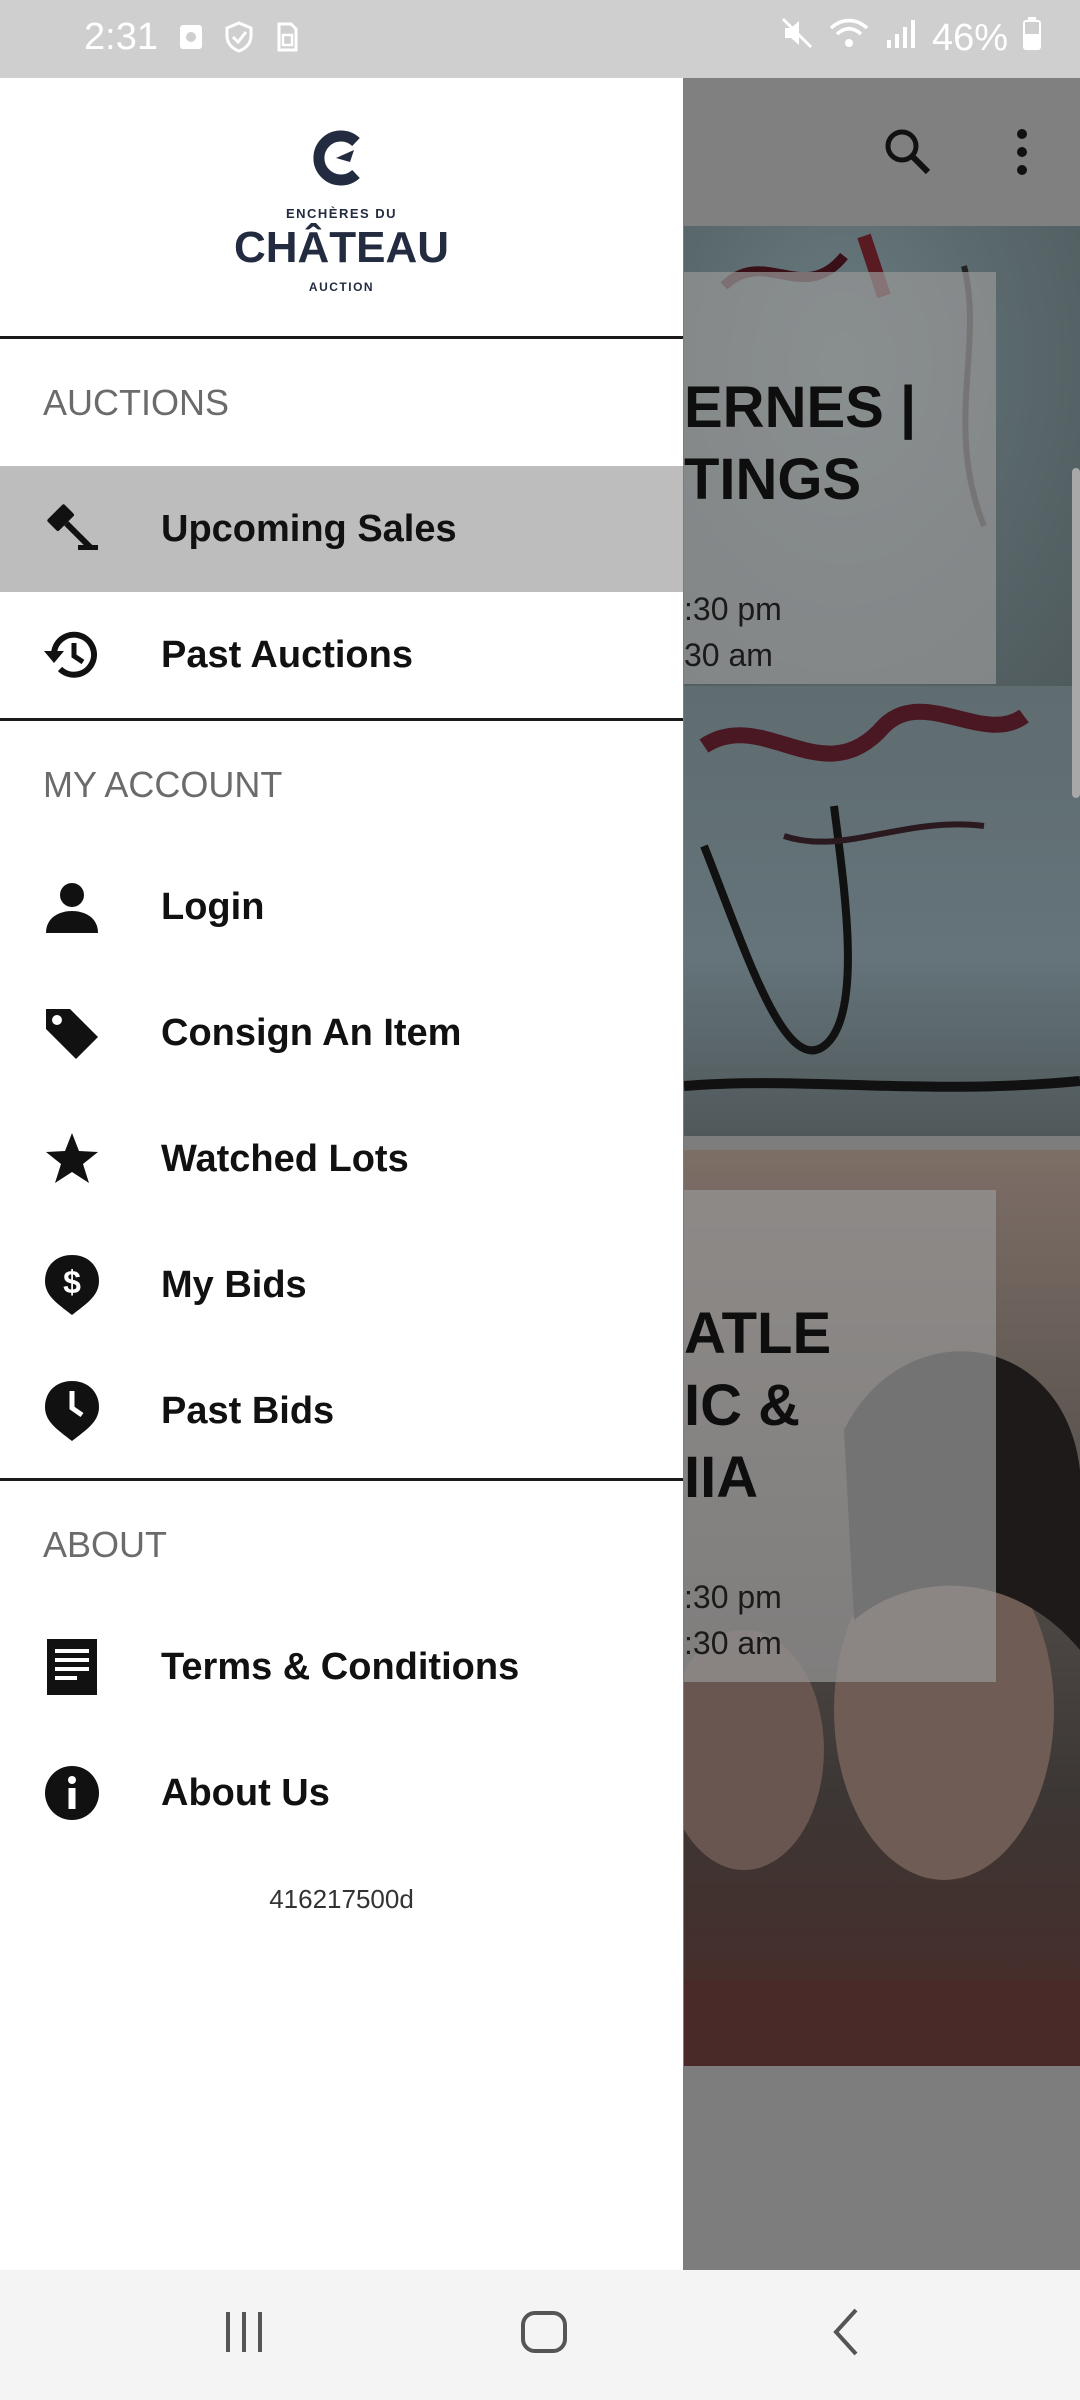  What do you see at coordinates (733, 1620) in the screenshot?
I see `auction-dates: :30 pm :30 am` at bounding box center [733, 1620].